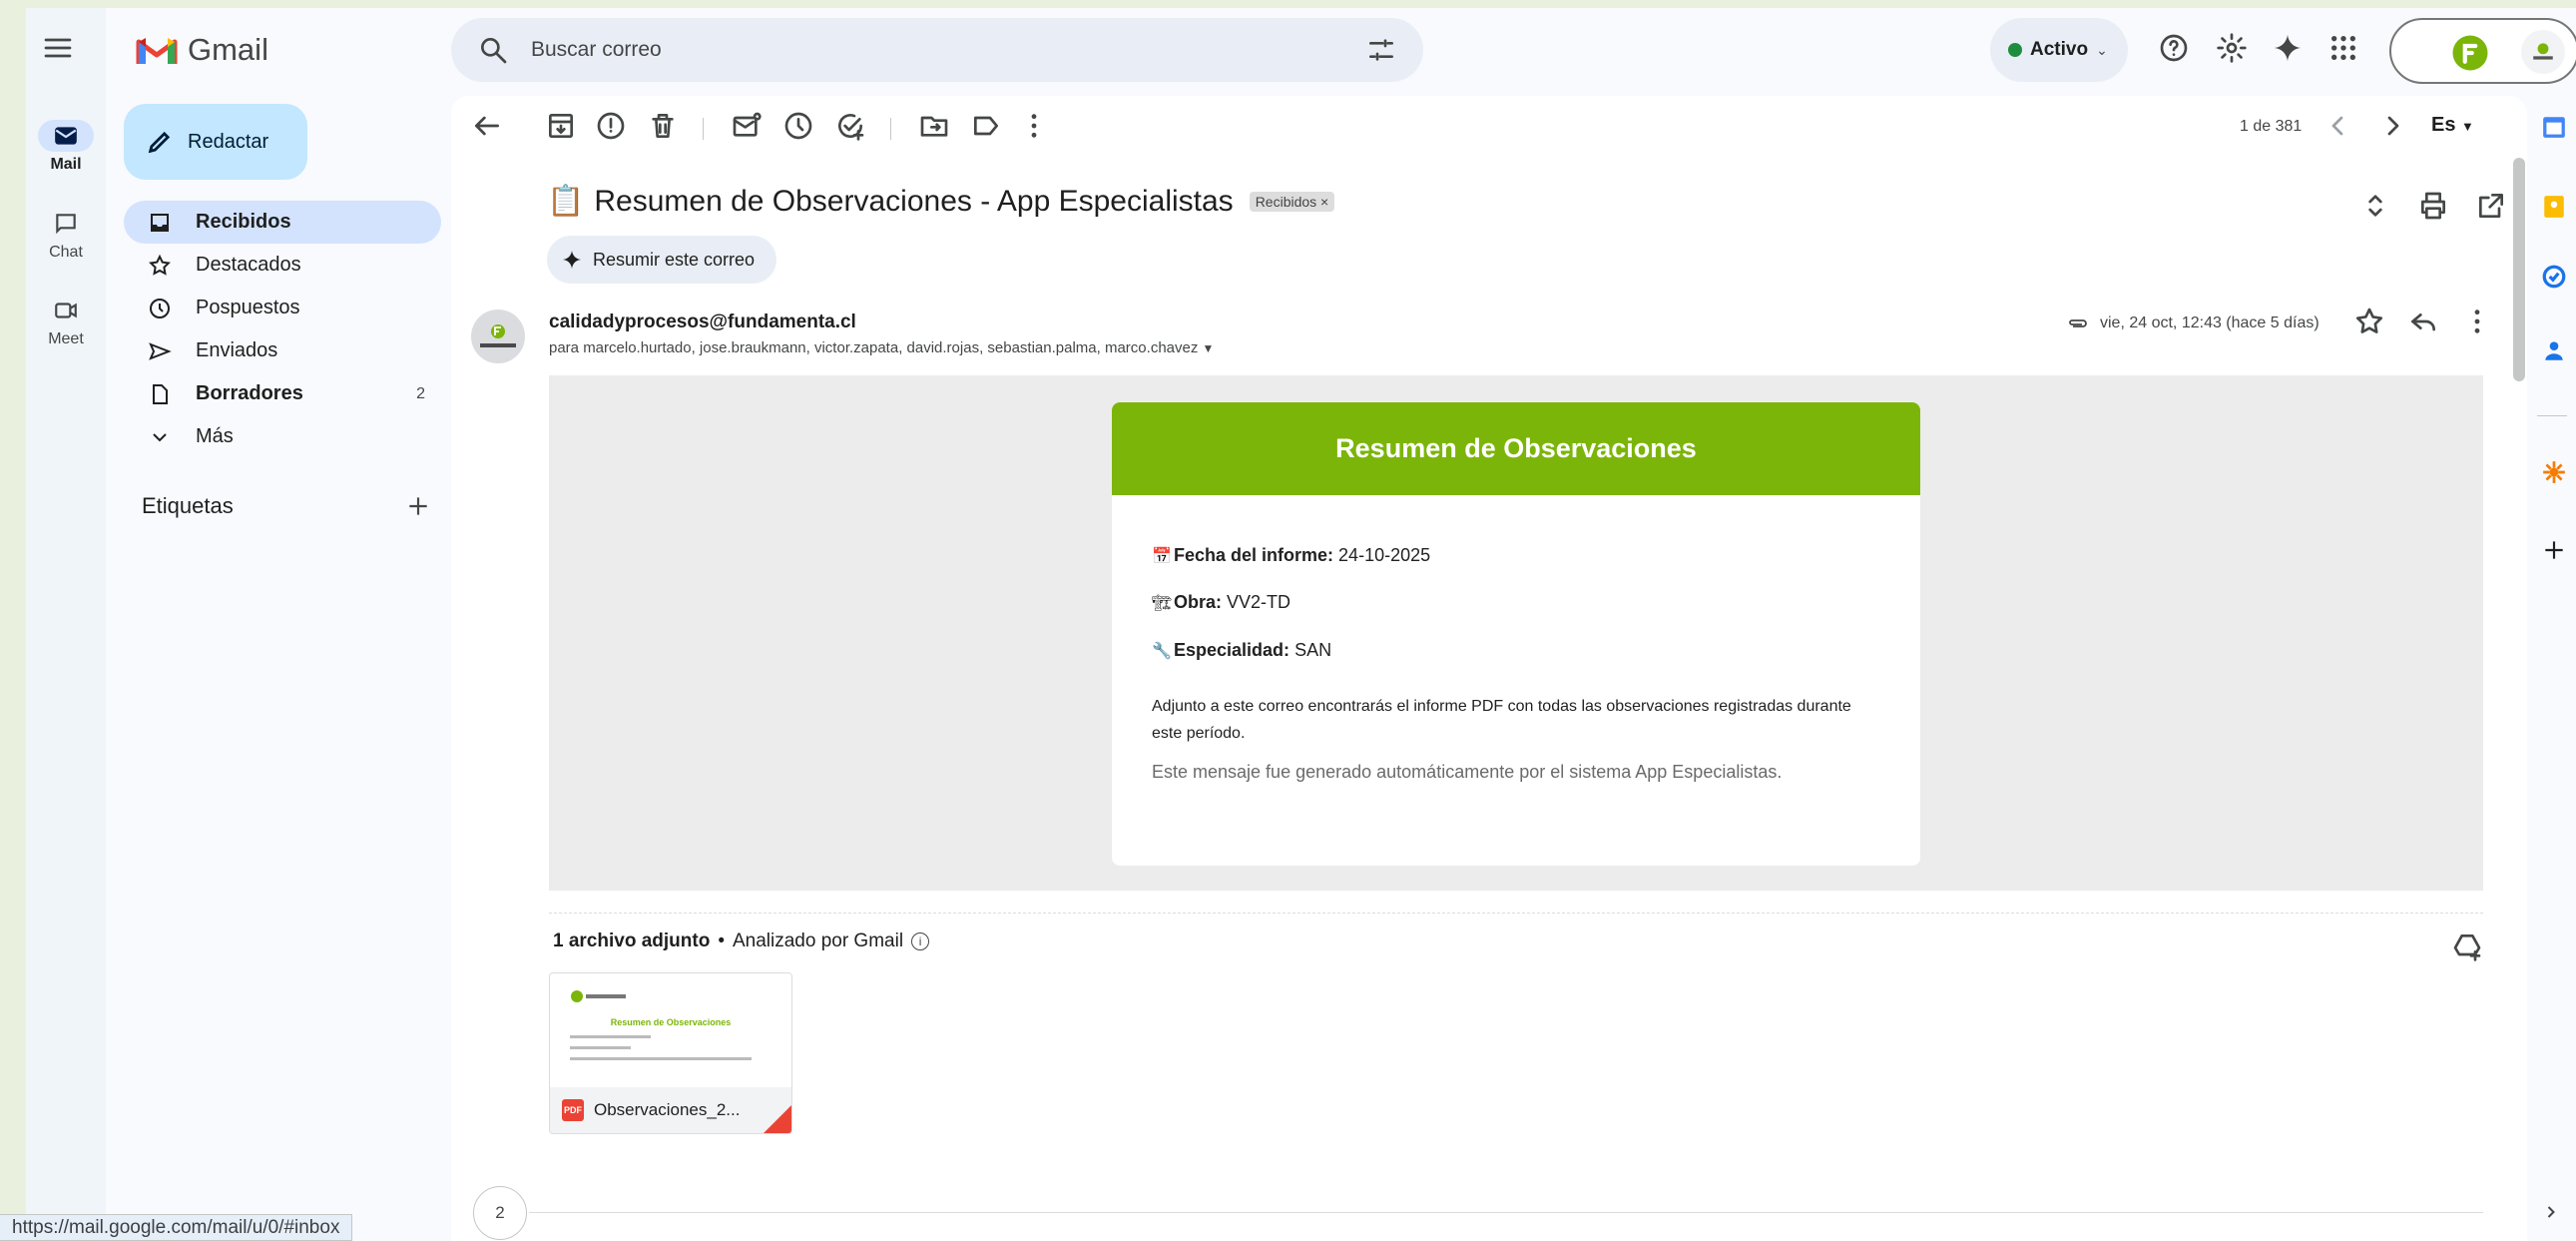 The width and height of the screenshot is (2576, 1241). Describe the element at coordinates (157, 51) in the screenshot. I see `gmail-m-icon` at that location.